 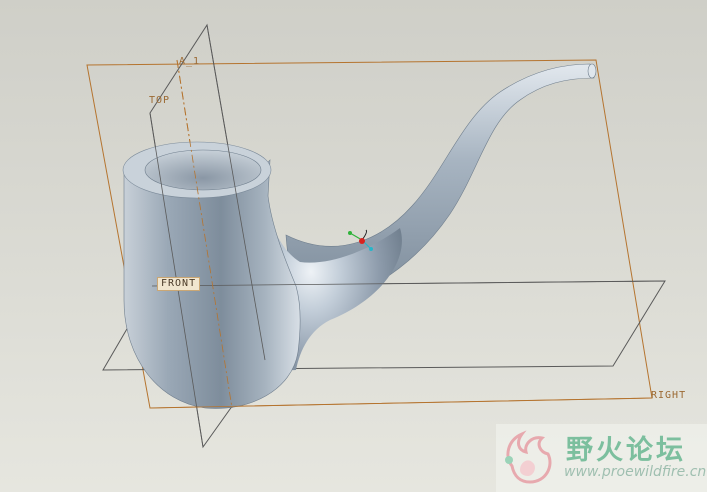 What do you see at coordinates (189, 62) in the screenshot?
I see `axis-a1-label: A_1` at bounding box center [189, 62].